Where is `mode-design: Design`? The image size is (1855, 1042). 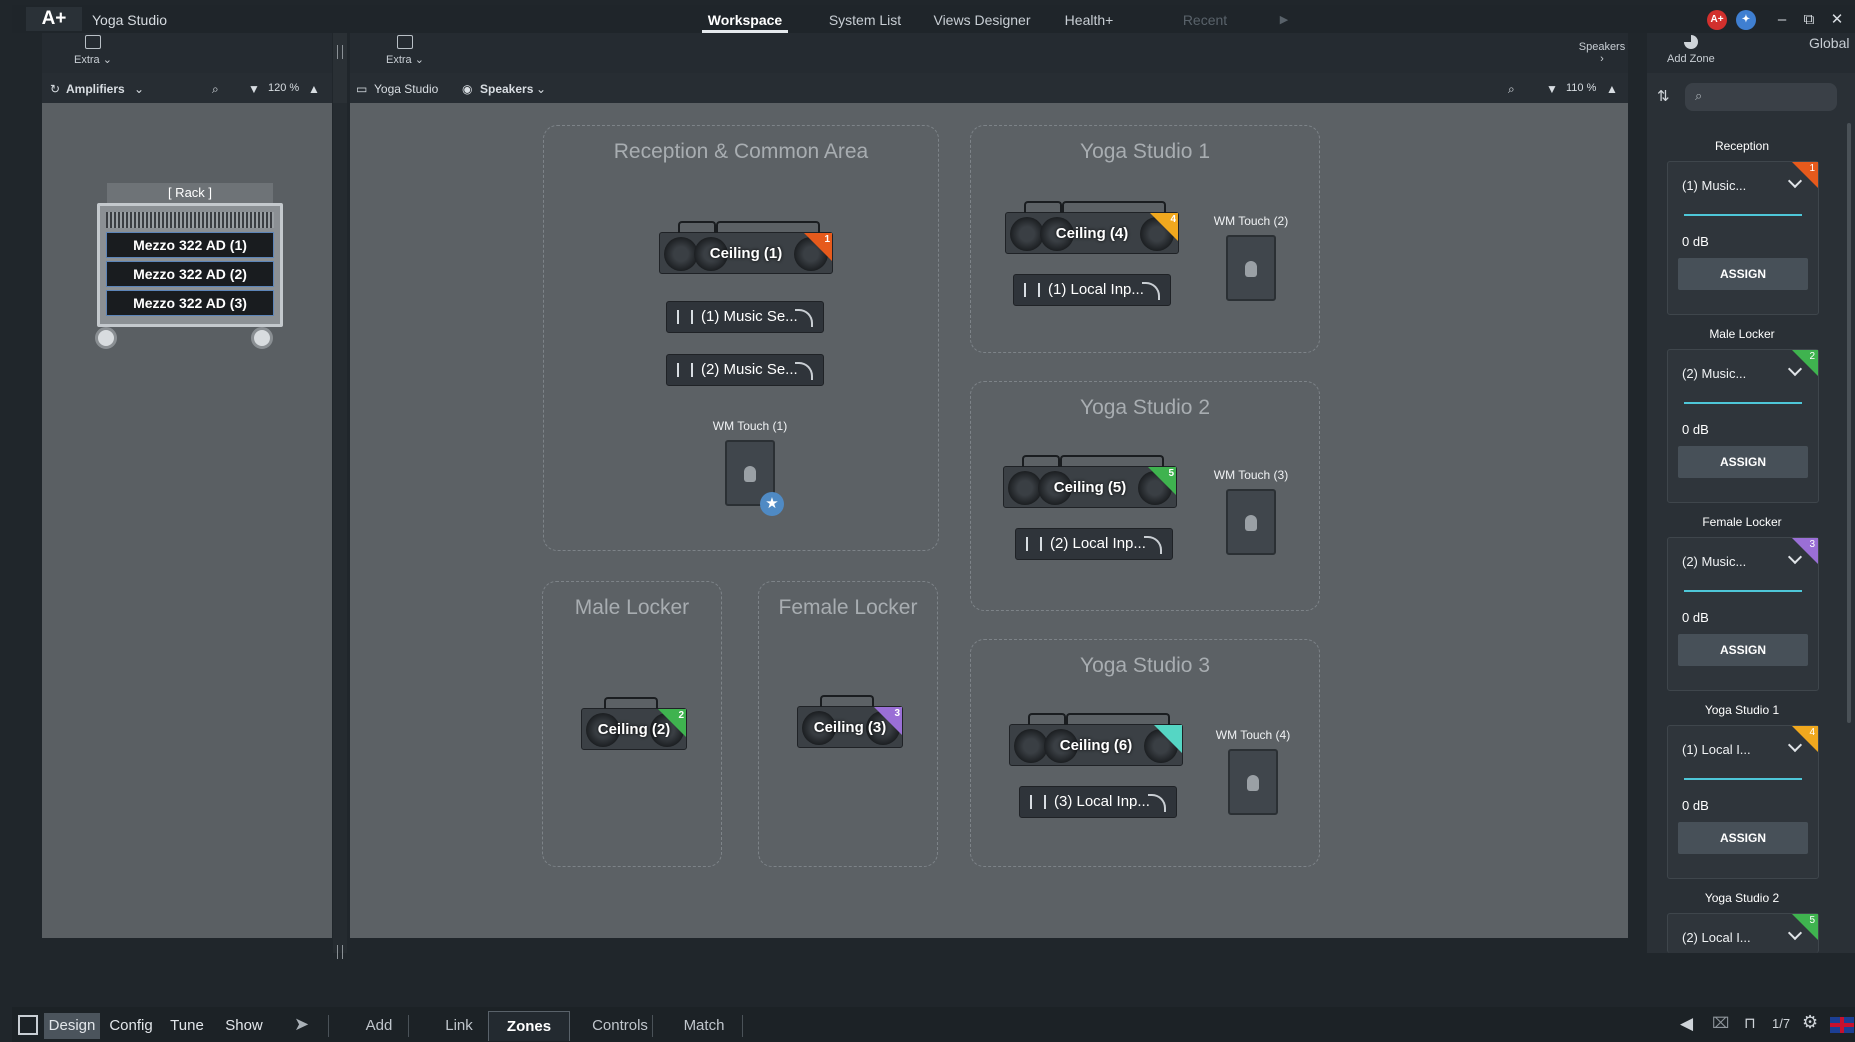 mode-design: Design is located at coordinates (72, 1026).